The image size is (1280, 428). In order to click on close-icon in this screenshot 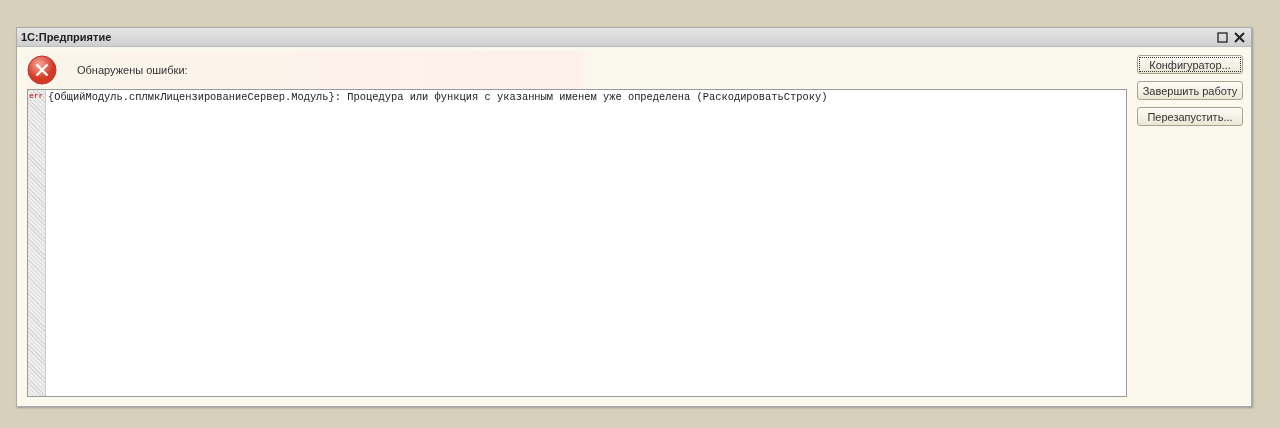, I will do `click(1239, 37)`.